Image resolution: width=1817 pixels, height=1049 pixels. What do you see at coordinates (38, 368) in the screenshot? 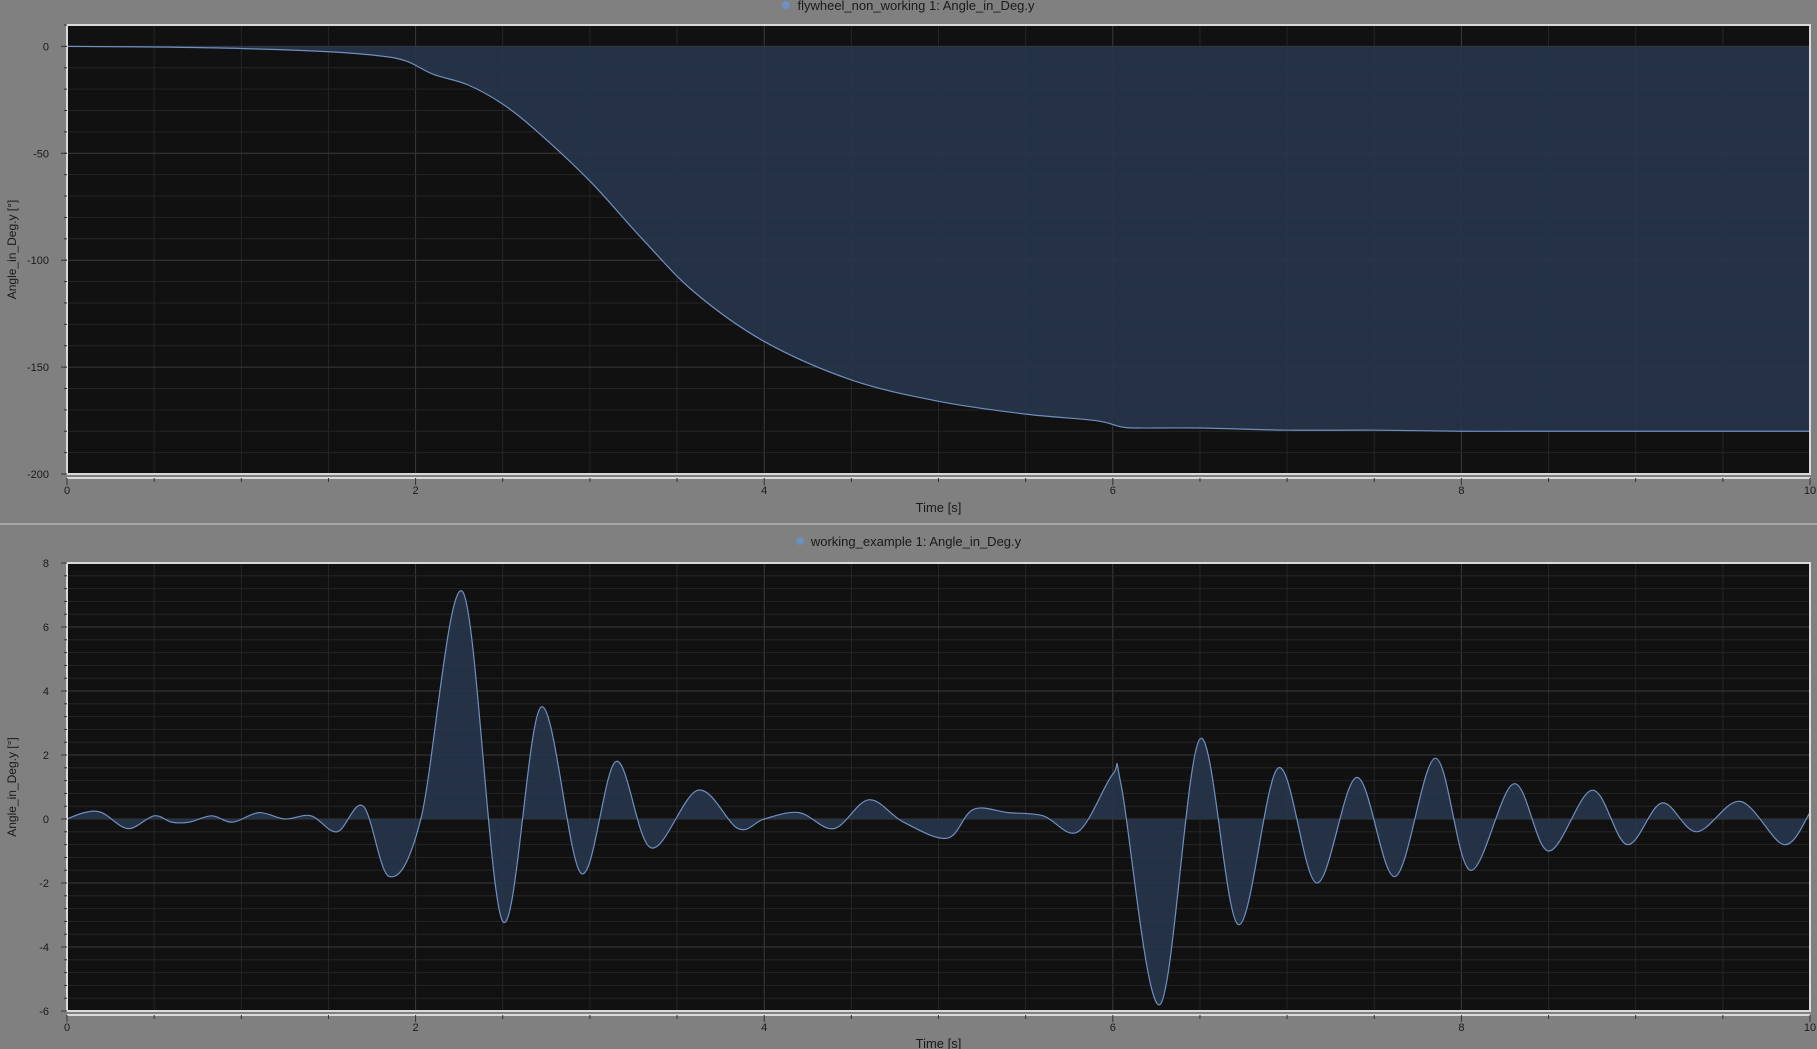
I see `y-tick-label: -150` at bounding box center [38, 368].